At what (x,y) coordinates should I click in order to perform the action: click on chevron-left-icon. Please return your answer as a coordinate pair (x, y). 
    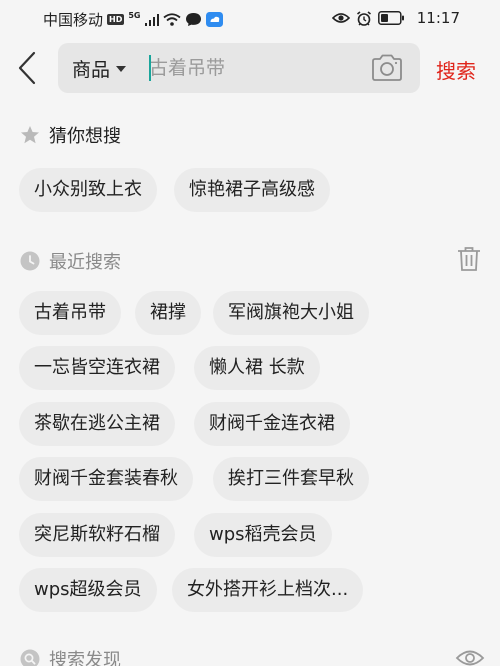
    Looking at the image, I should click on (27, 68).